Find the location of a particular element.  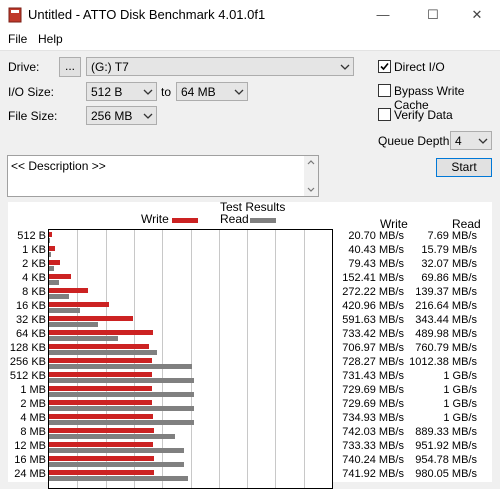

direct-io-checkbox is located at coordinates (384, 66).